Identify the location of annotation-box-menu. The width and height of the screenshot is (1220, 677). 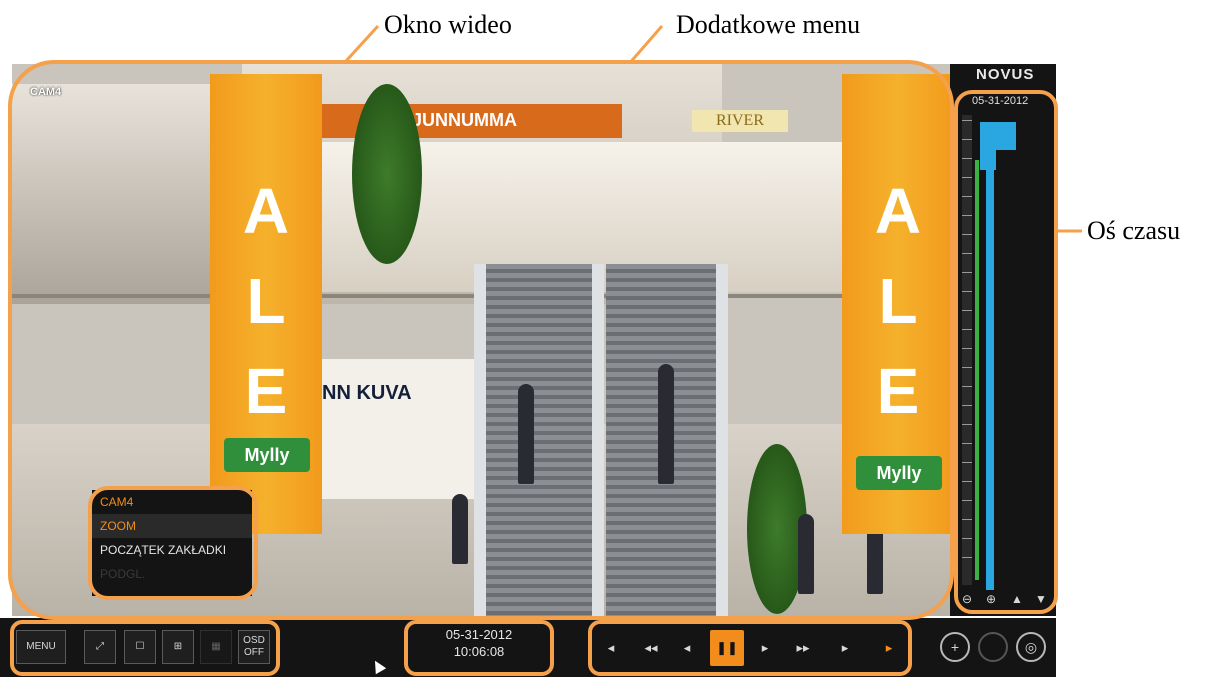
(173, 543).